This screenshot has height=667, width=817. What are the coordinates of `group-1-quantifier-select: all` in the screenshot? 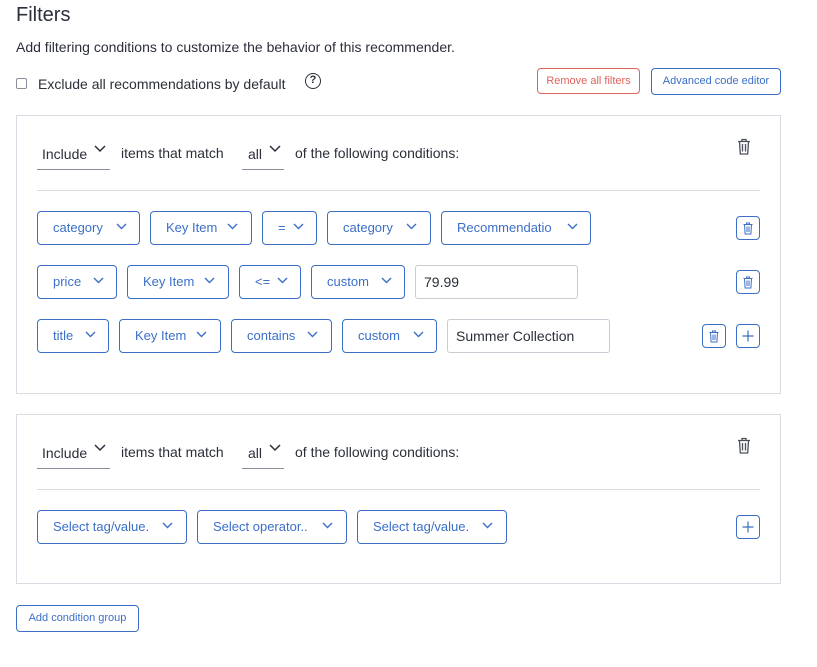 It's located at (263, 154).